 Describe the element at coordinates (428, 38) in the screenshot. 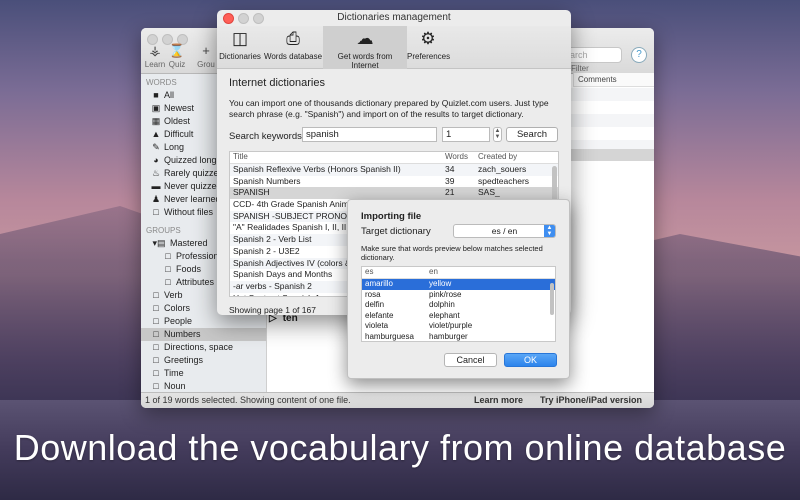

I see `gear-icon: ⚙` at that location.